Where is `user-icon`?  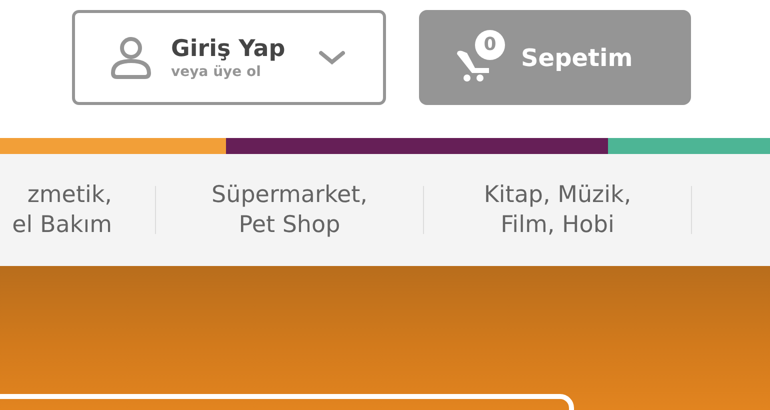 user-icon is located at coordinates (131, 57).